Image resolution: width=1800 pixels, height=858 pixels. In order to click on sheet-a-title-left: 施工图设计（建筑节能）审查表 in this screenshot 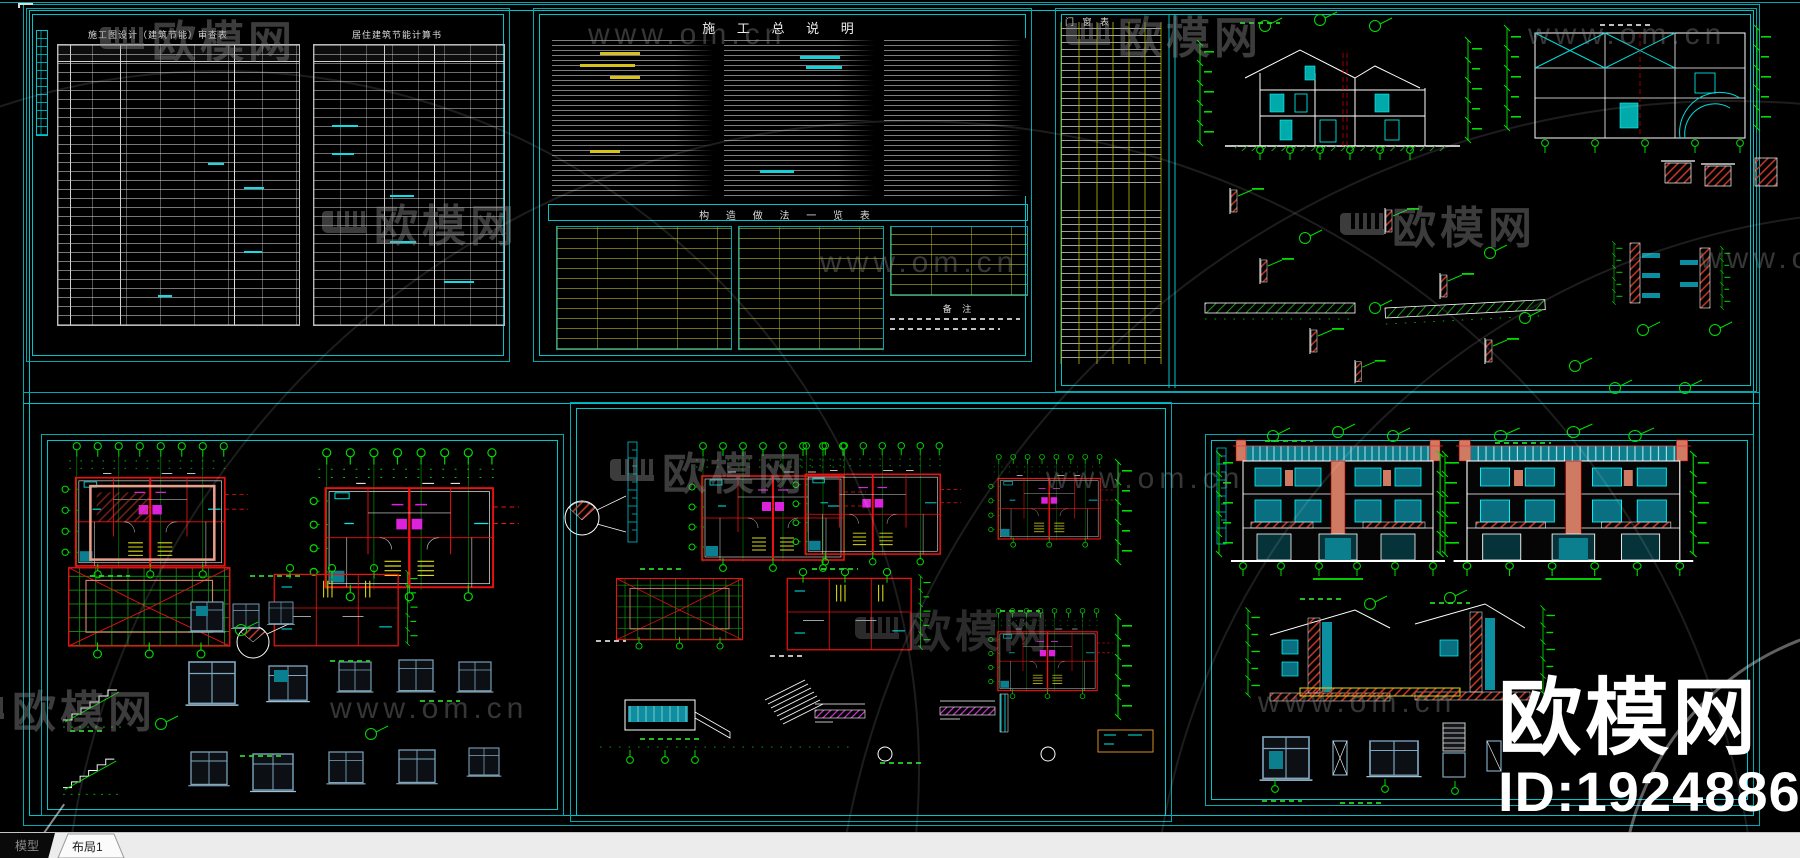, I will do `click(158, 35)`.